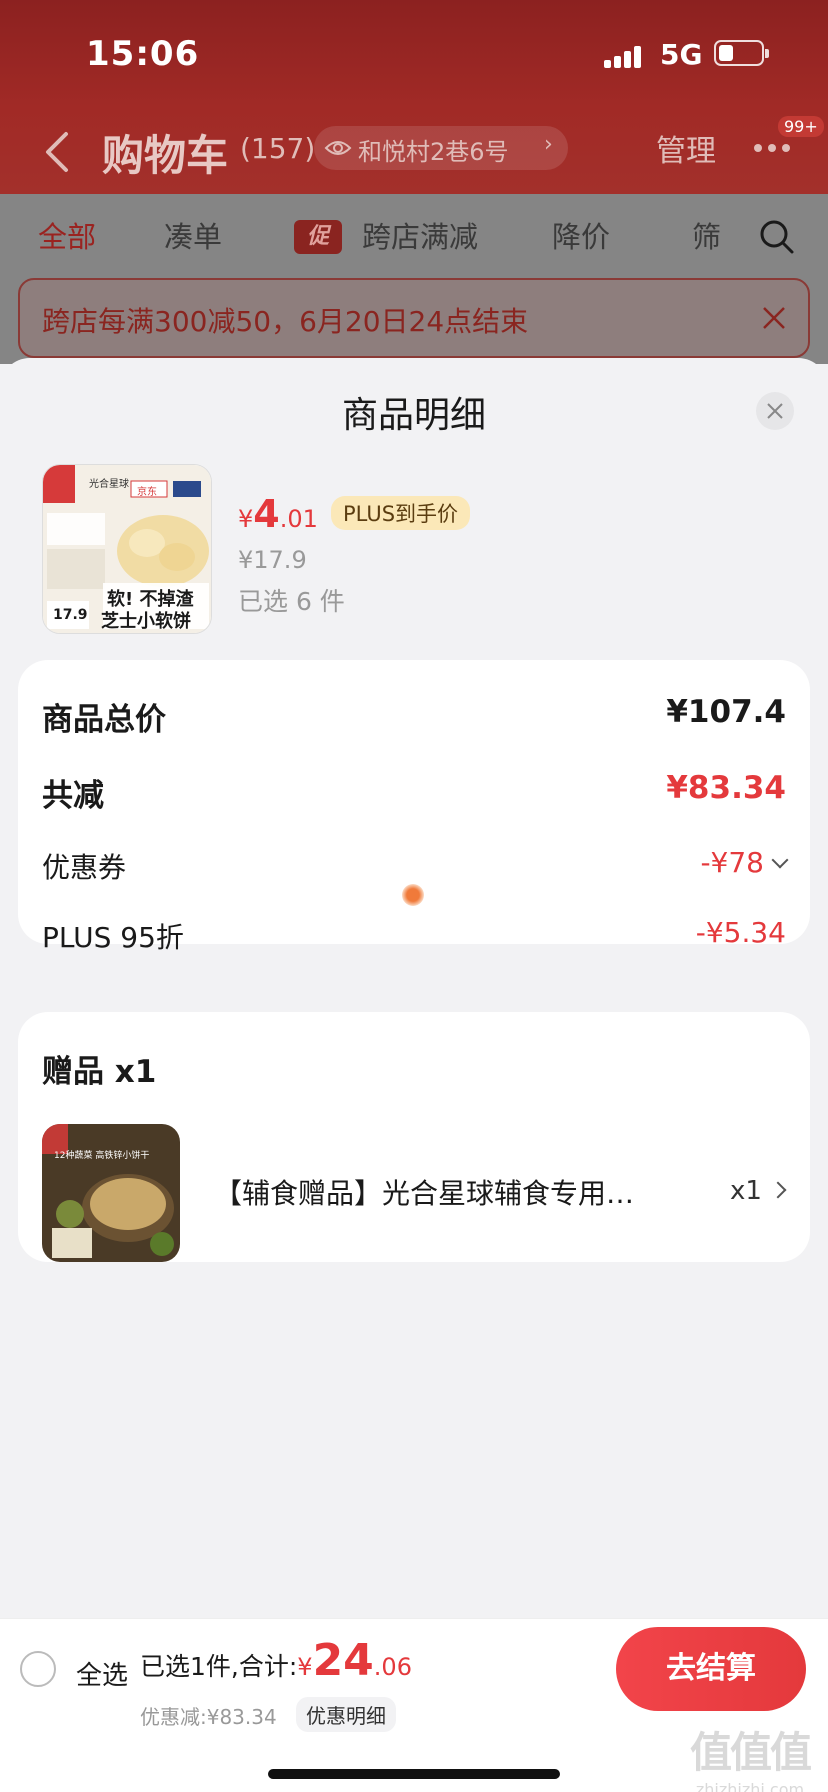  What do you see at coordinates (401, 513) in the screenshot?
I see `plus-price-tag: PLUS到手价` at bounding box center [401, 513].